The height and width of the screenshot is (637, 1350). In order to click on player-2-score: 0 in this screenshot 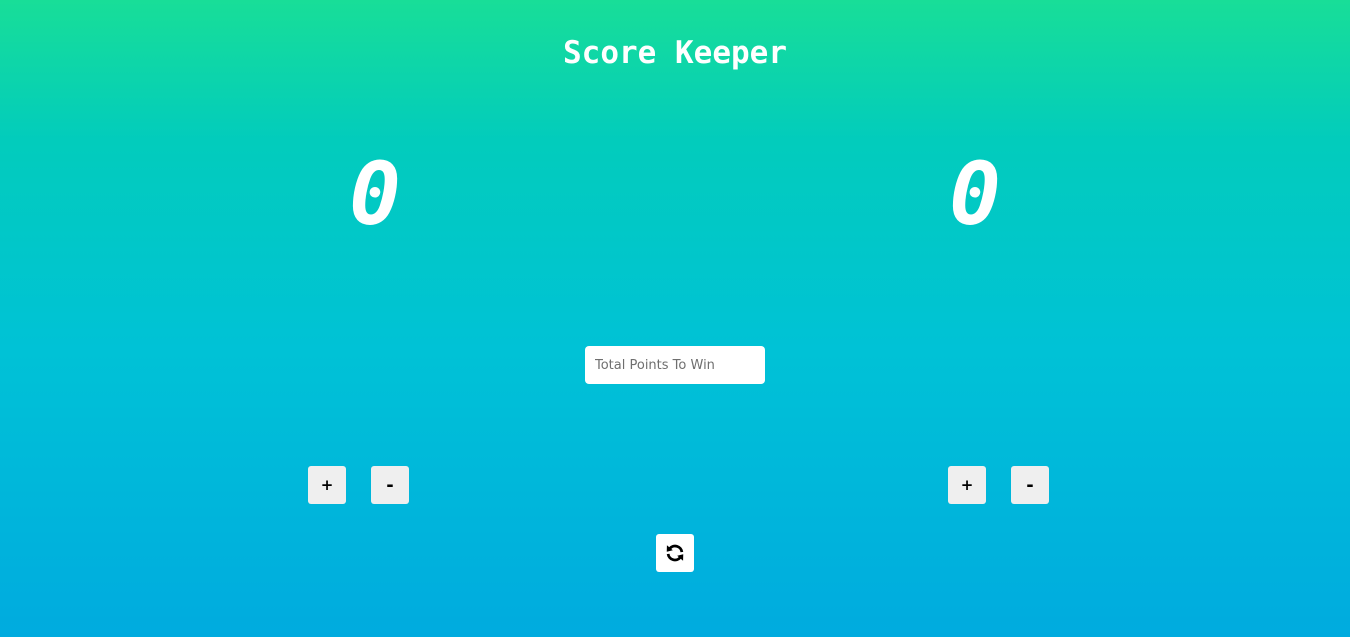, I will do `click(975, 195)`.